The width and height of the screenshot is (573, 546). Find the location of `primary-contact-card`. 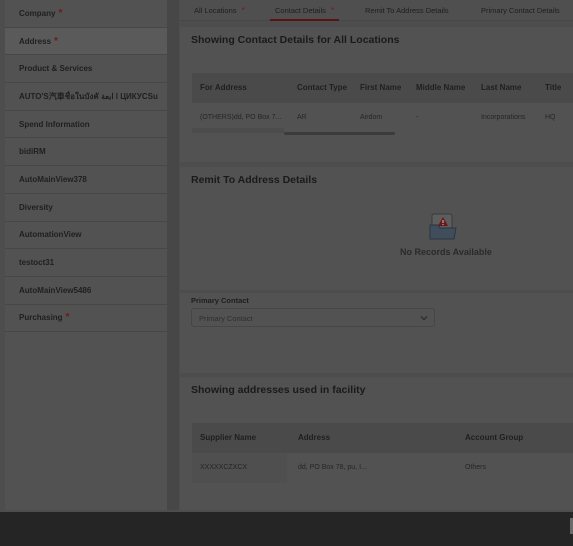

primary-contact-card is located at coordinates (376, 333).